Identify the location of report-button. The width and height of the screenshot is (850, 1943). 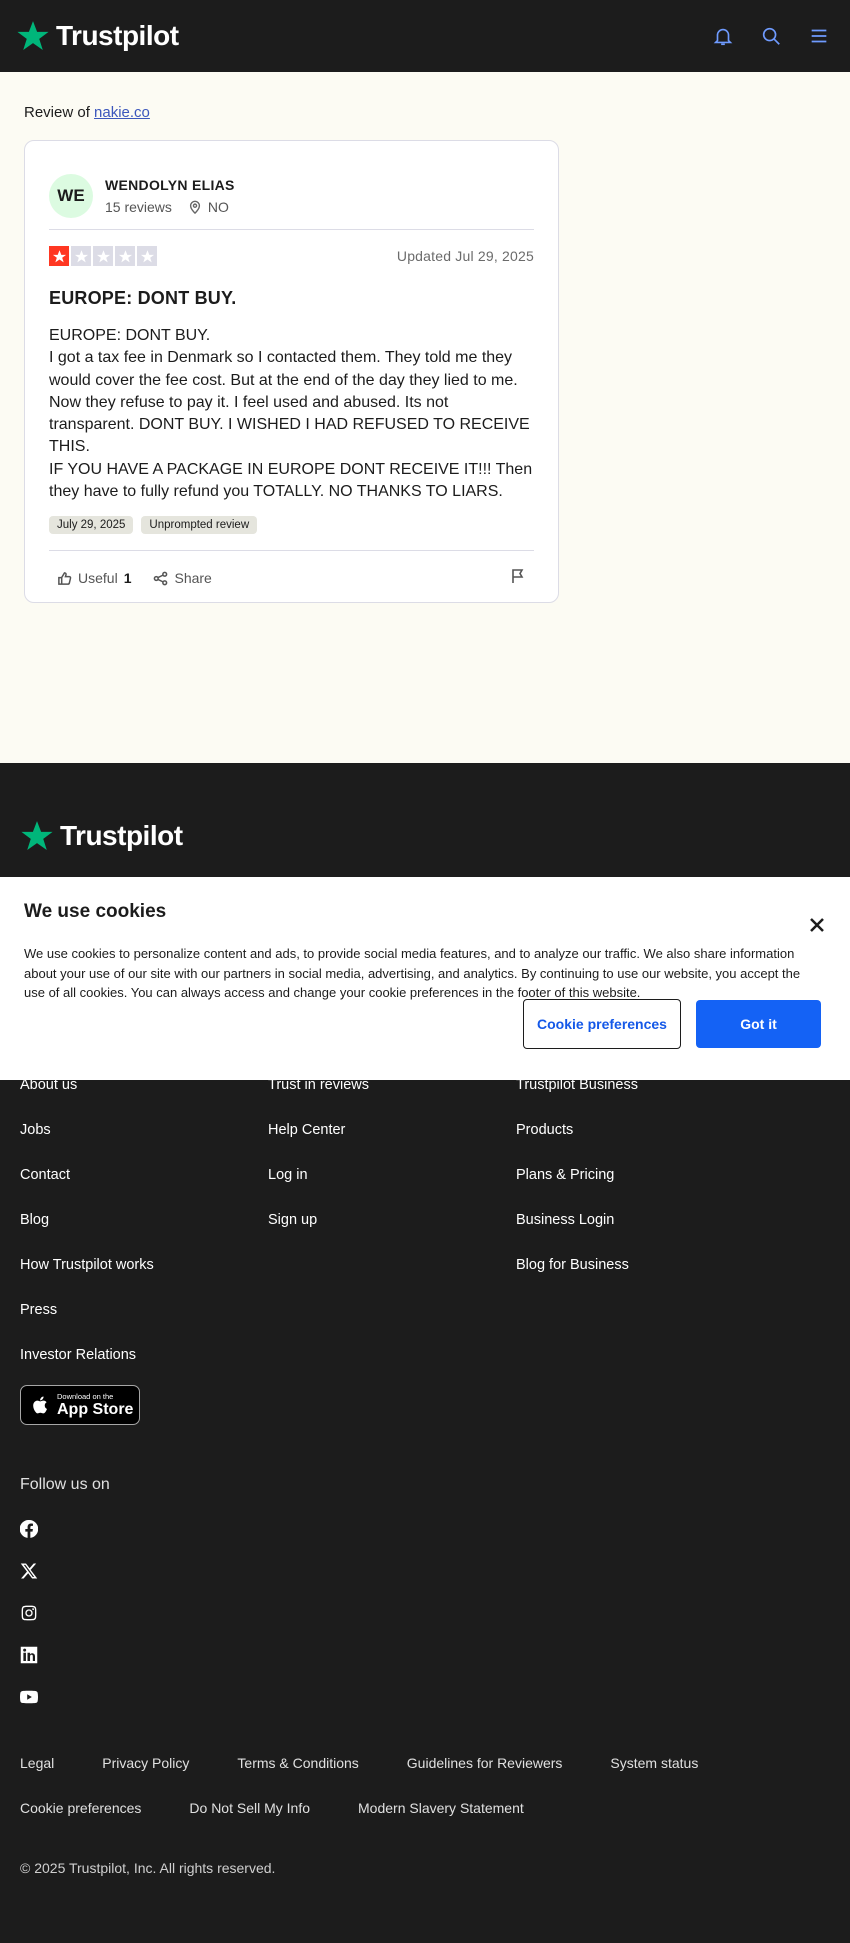
(518, 578).